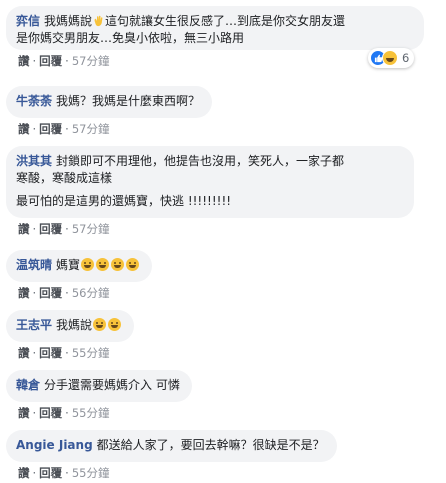 The width and height of the screenshot is (446, 483). I want to click on comment-author: 温筑晴, so click(34, 265).